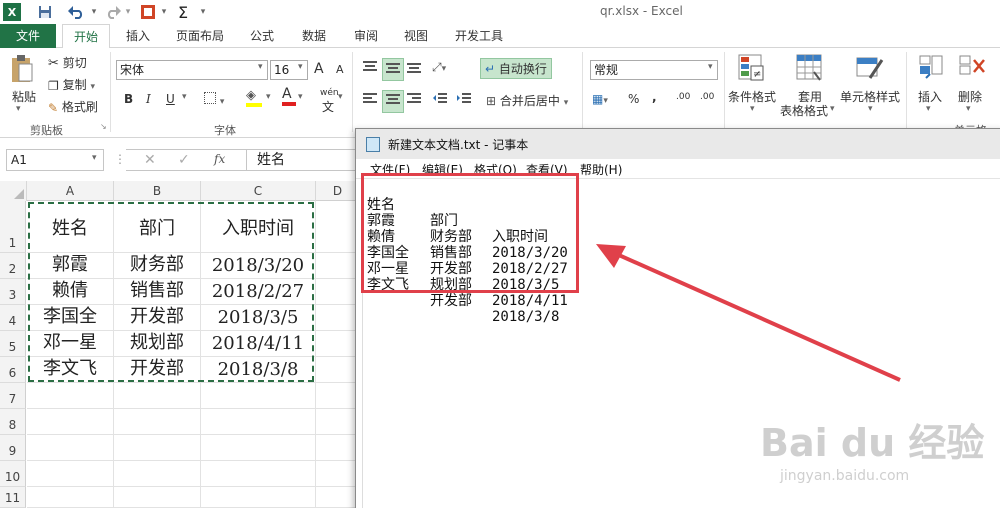 The image size is (1000, 508). Describe the element at coordinates (157, 422) in the screenshot. I see `cell-b8` at that location.